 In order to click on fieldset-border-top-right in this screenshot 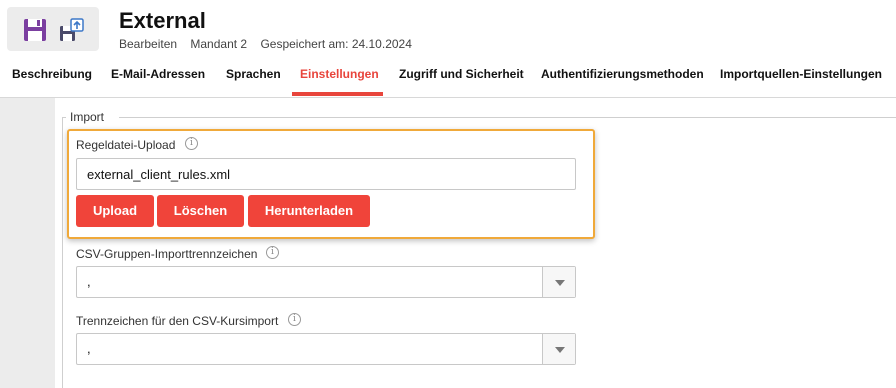, I will do `click(507, 117)`.